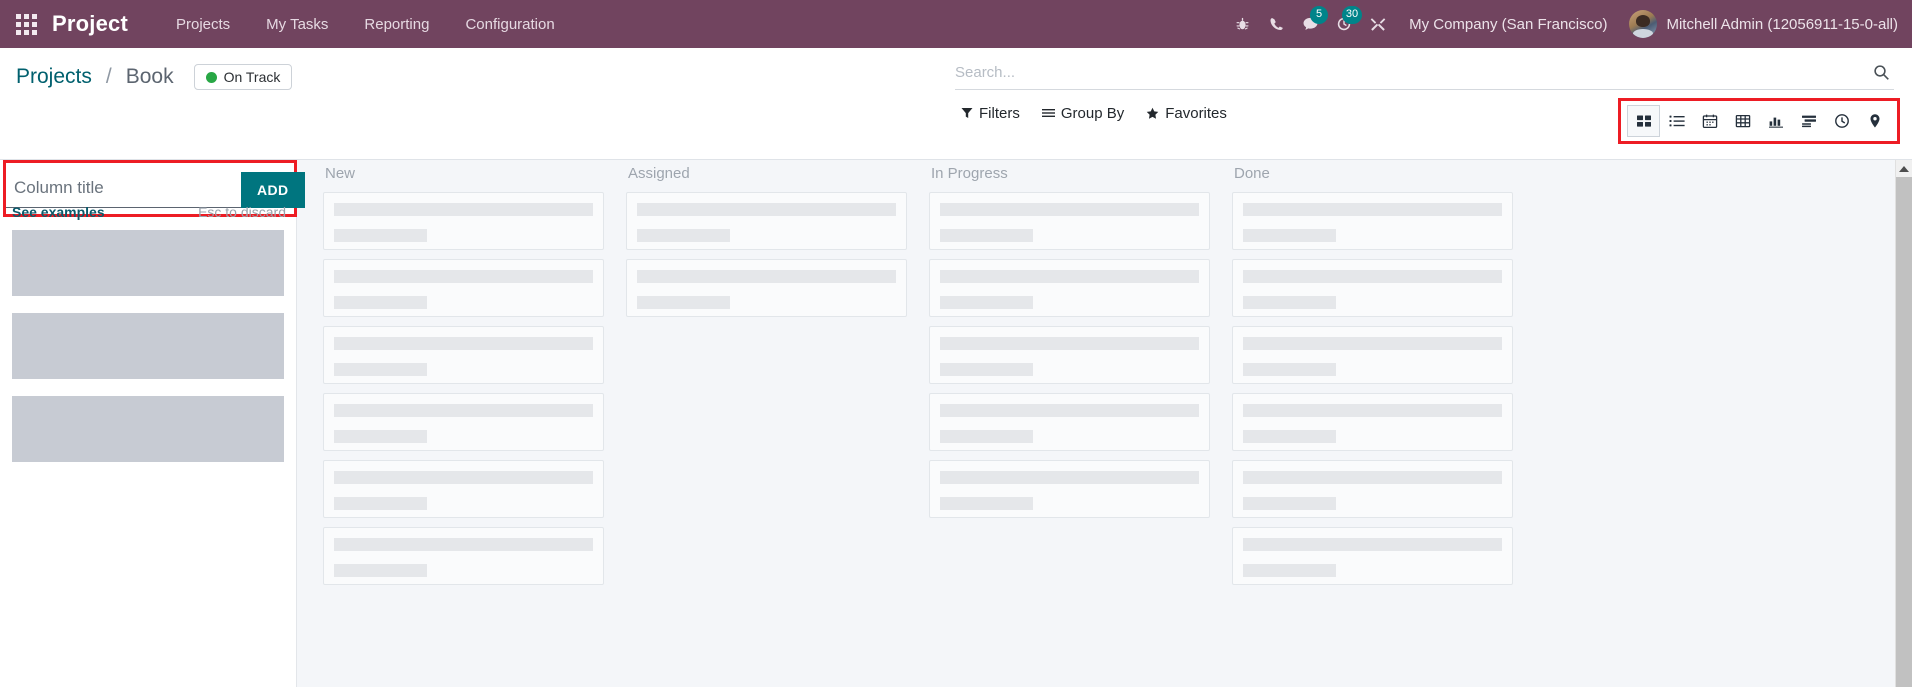 The width and height of the screenshot is (1912, 687). Describe the element at coordinates (1048, 113) in the screenshot. I see `hamburger-icon` at that location.